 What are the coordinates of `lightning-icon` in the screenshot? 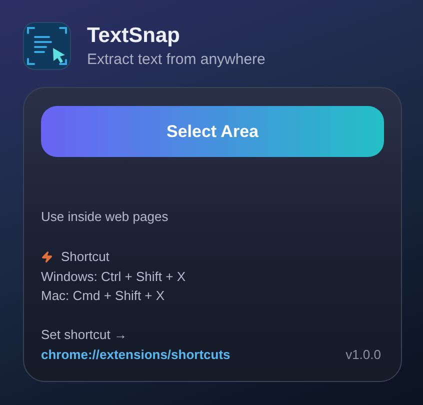 It's located at (47, 257).